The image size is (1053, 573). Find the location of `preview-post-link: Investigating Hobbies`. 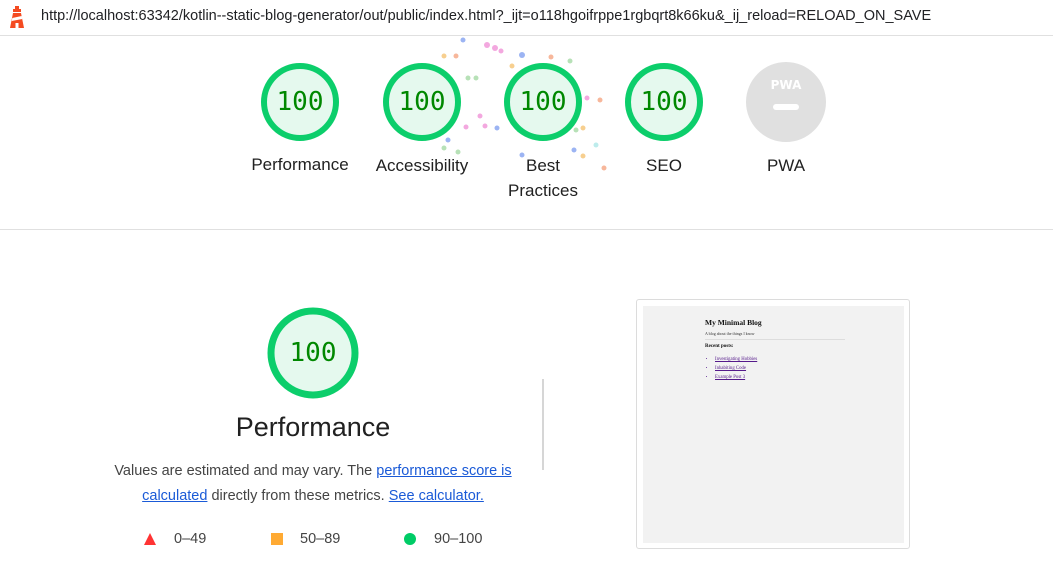

preview-post-link: Investigating Hobbies is located at coordinates (736, 359).